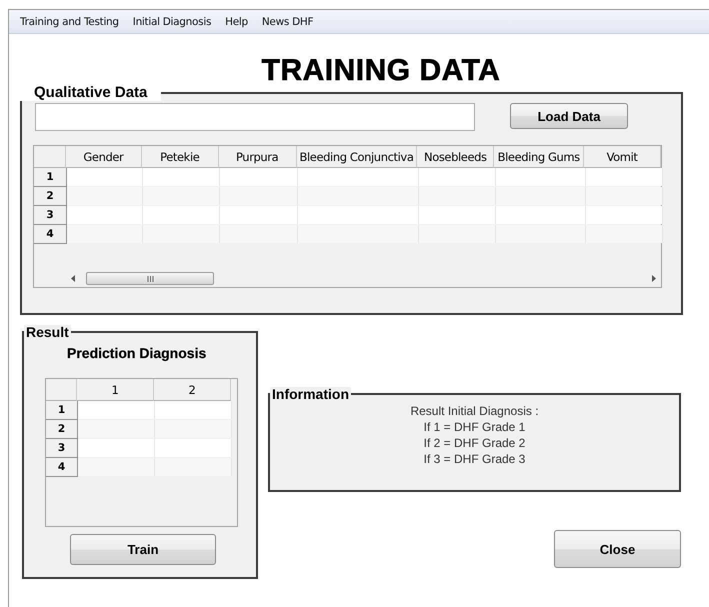 This screenshot has height=607, width=709. What do you see at coordinates (255, 117) in the screenshot?
I see `file-path-field` at bounding box center [255, 117].